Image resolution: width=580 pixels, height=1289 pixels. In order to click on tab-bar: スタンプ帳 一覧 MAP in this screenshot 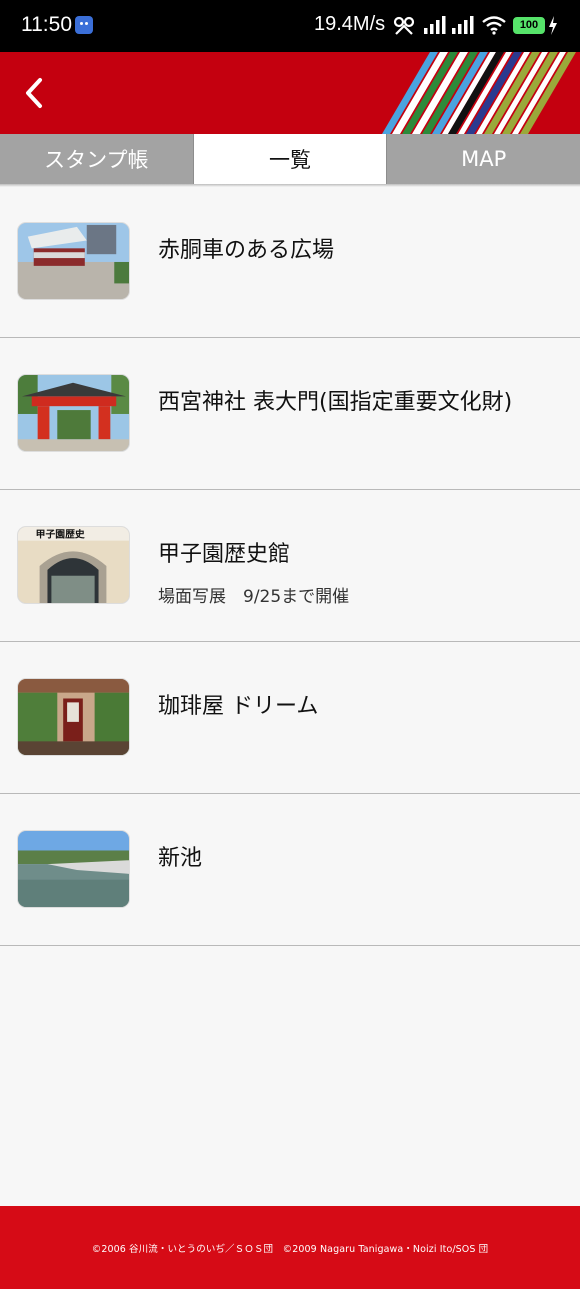, I will do `click(290, 159)`.